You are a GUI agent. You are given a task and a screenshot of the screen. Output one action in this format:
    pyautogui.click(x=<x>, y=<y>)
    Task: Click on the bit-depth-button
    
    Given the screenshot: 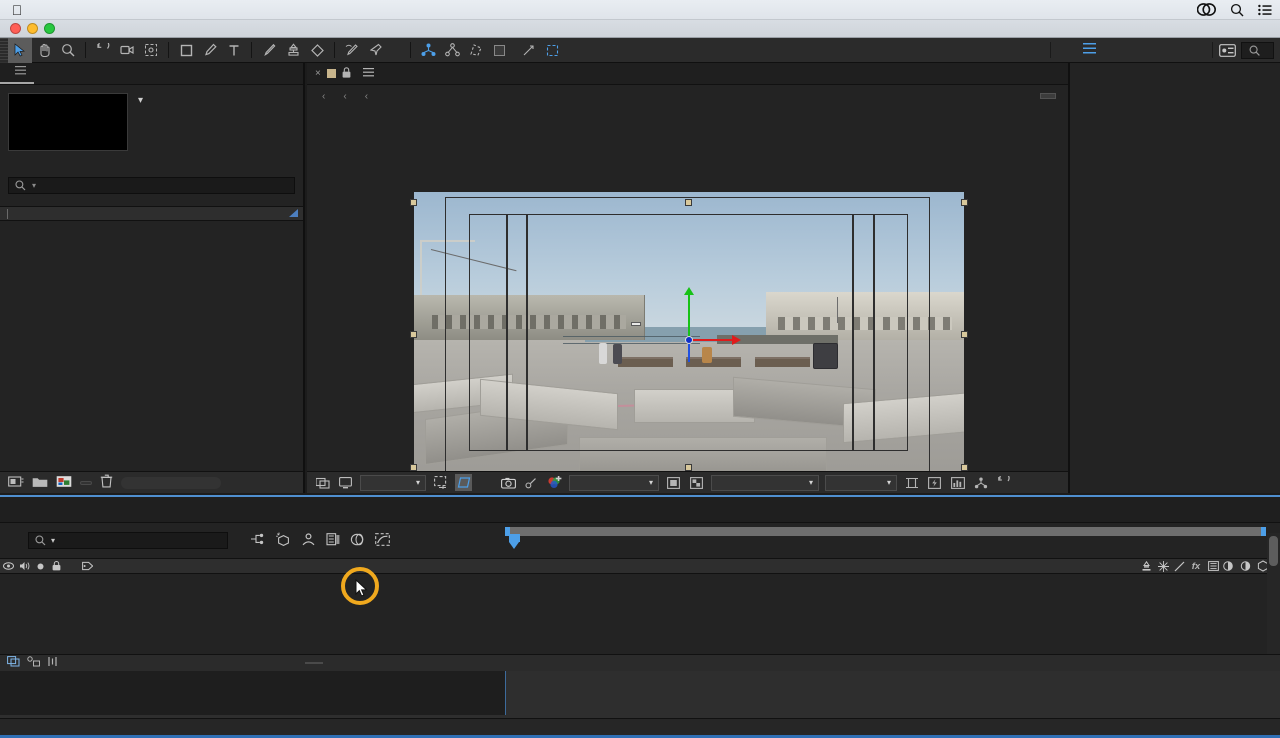 What is the action you would take?
    pyautogui.click(x=86, y=482)
    